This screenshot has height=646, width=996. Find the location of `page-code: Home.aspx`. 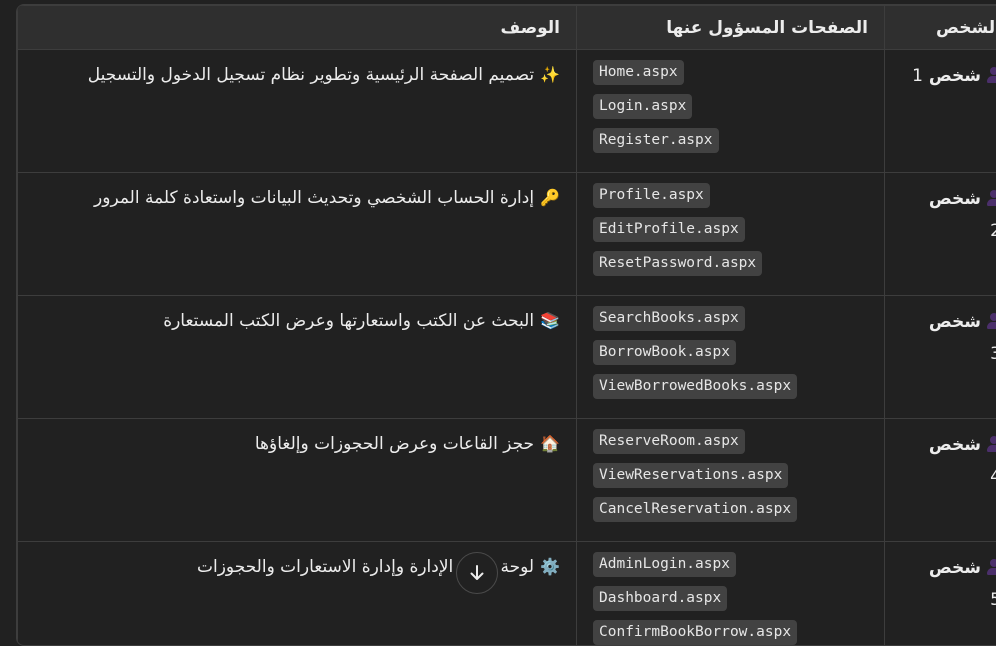

page-code: Home.aspx is located at coordinates (638, 72).